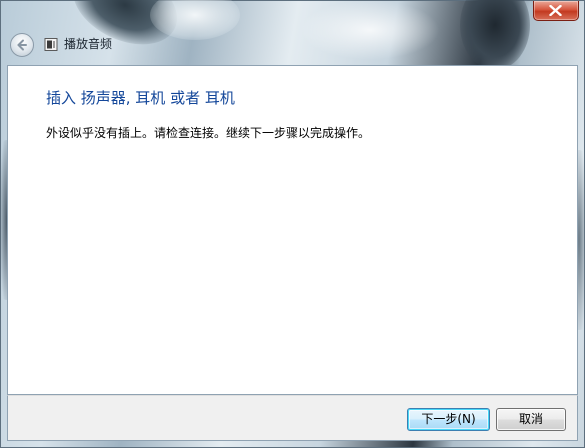 This screenshot has width=585, height=448. I want to click on close-icon, so click(555, 10).